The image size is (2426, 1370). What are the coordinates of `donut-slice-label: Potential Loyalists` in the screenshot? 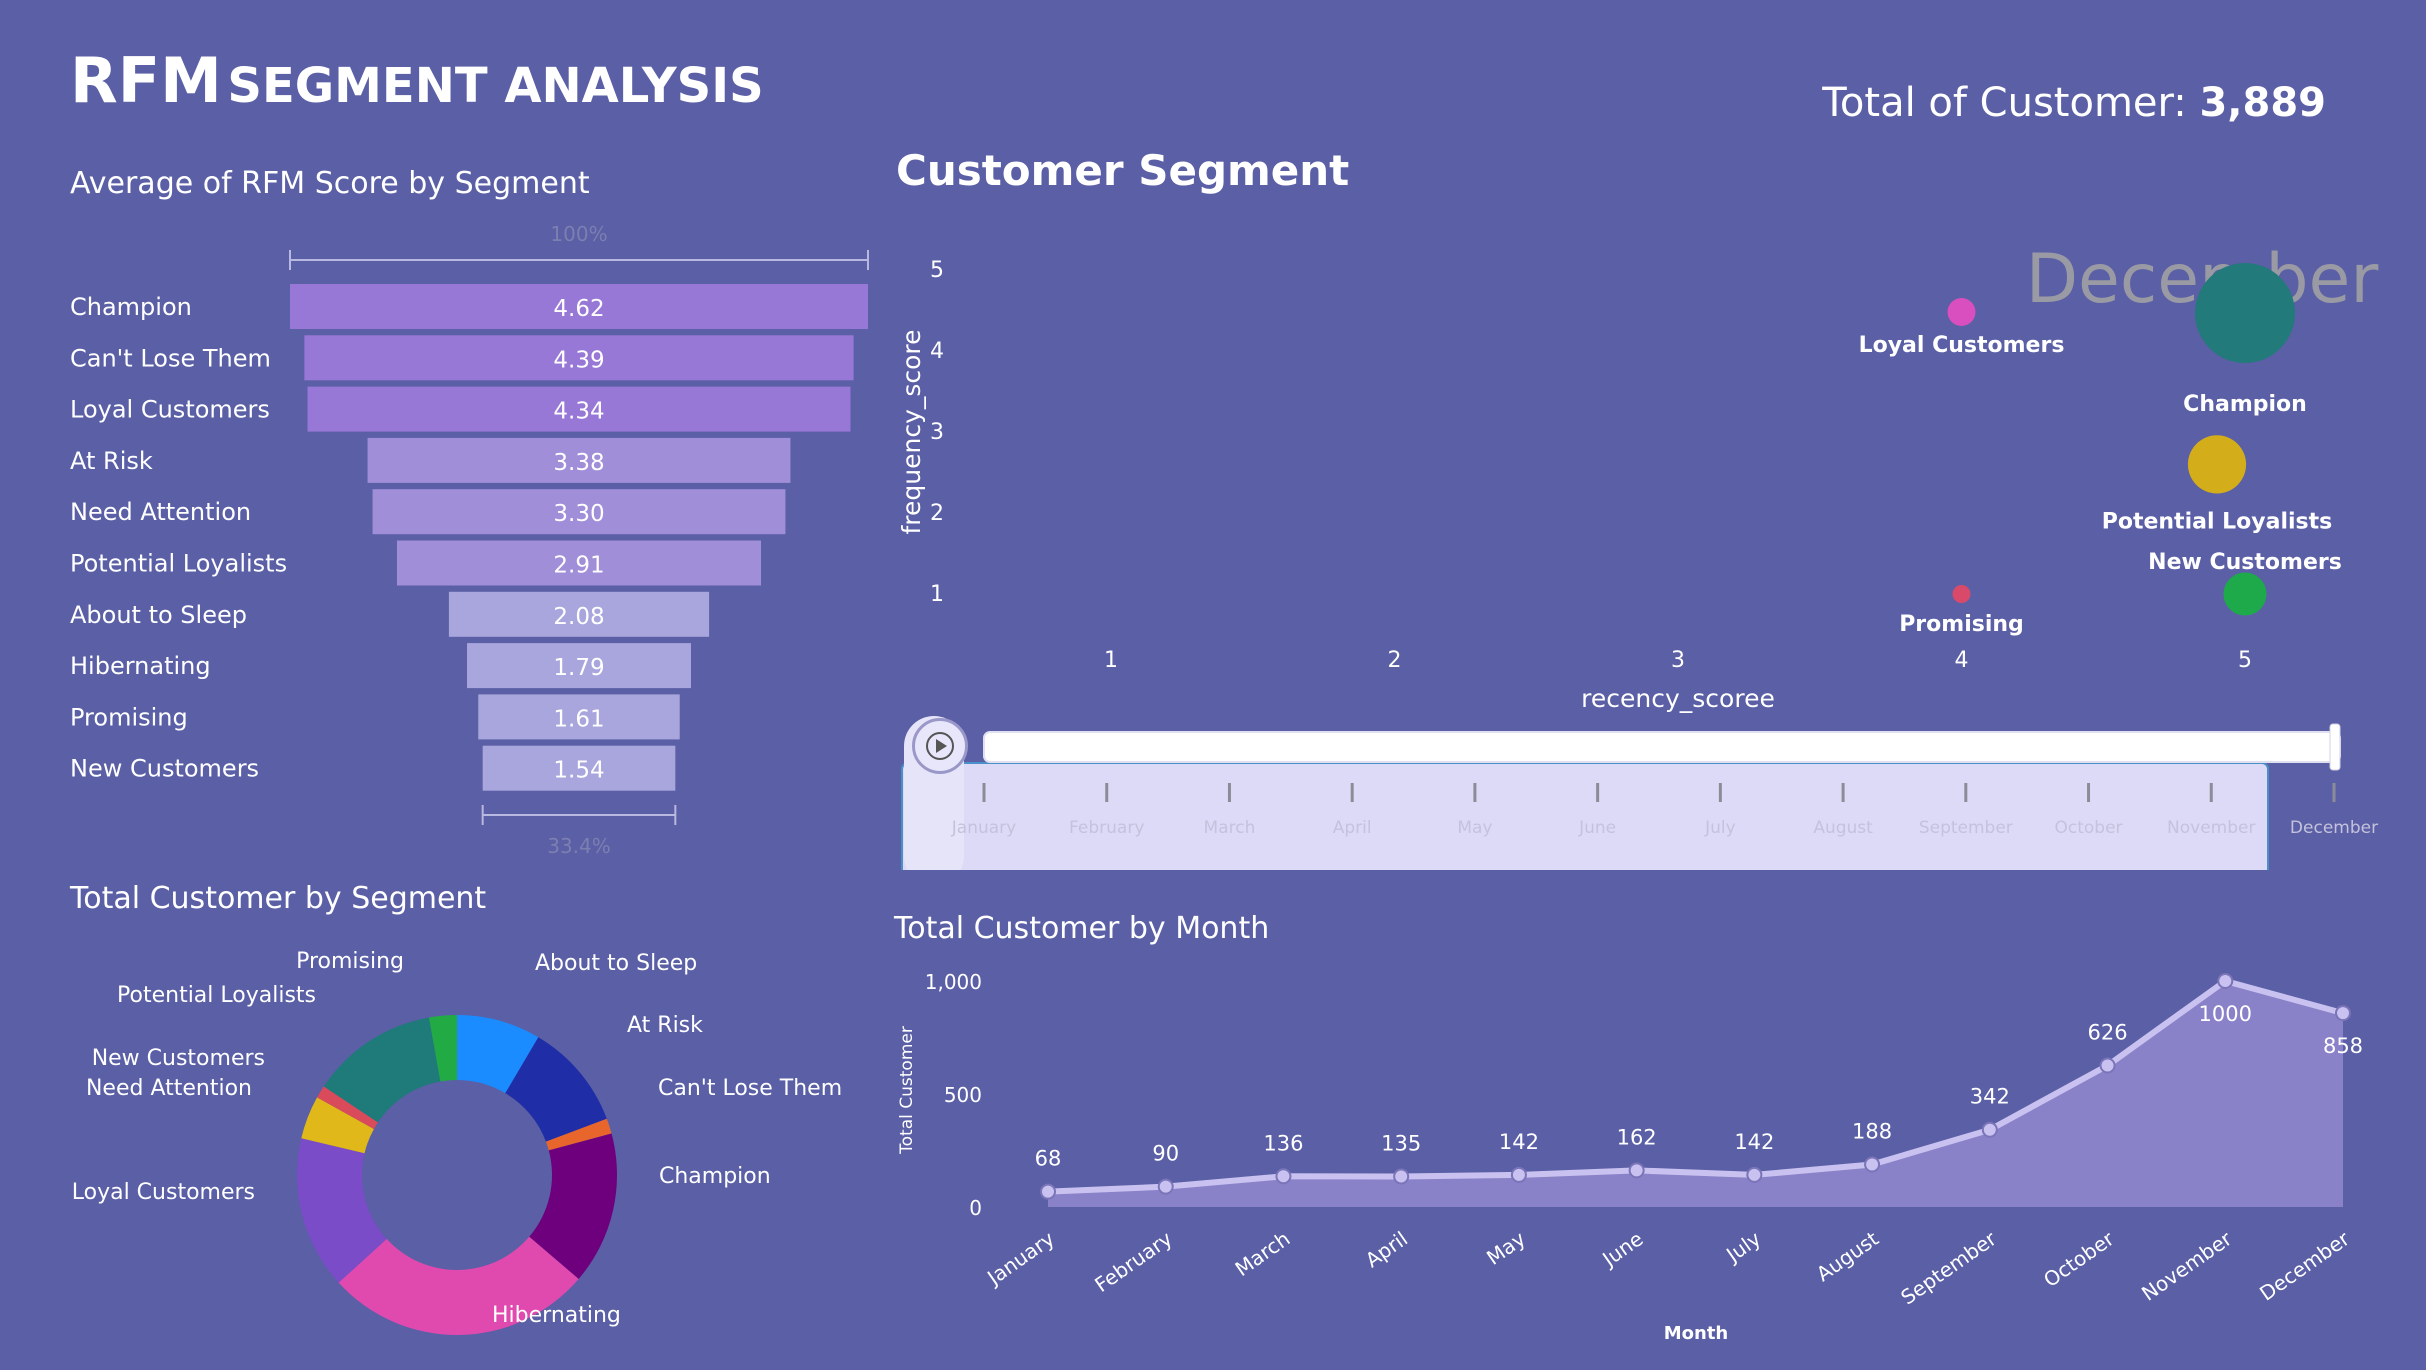 It's located at (216, 995).